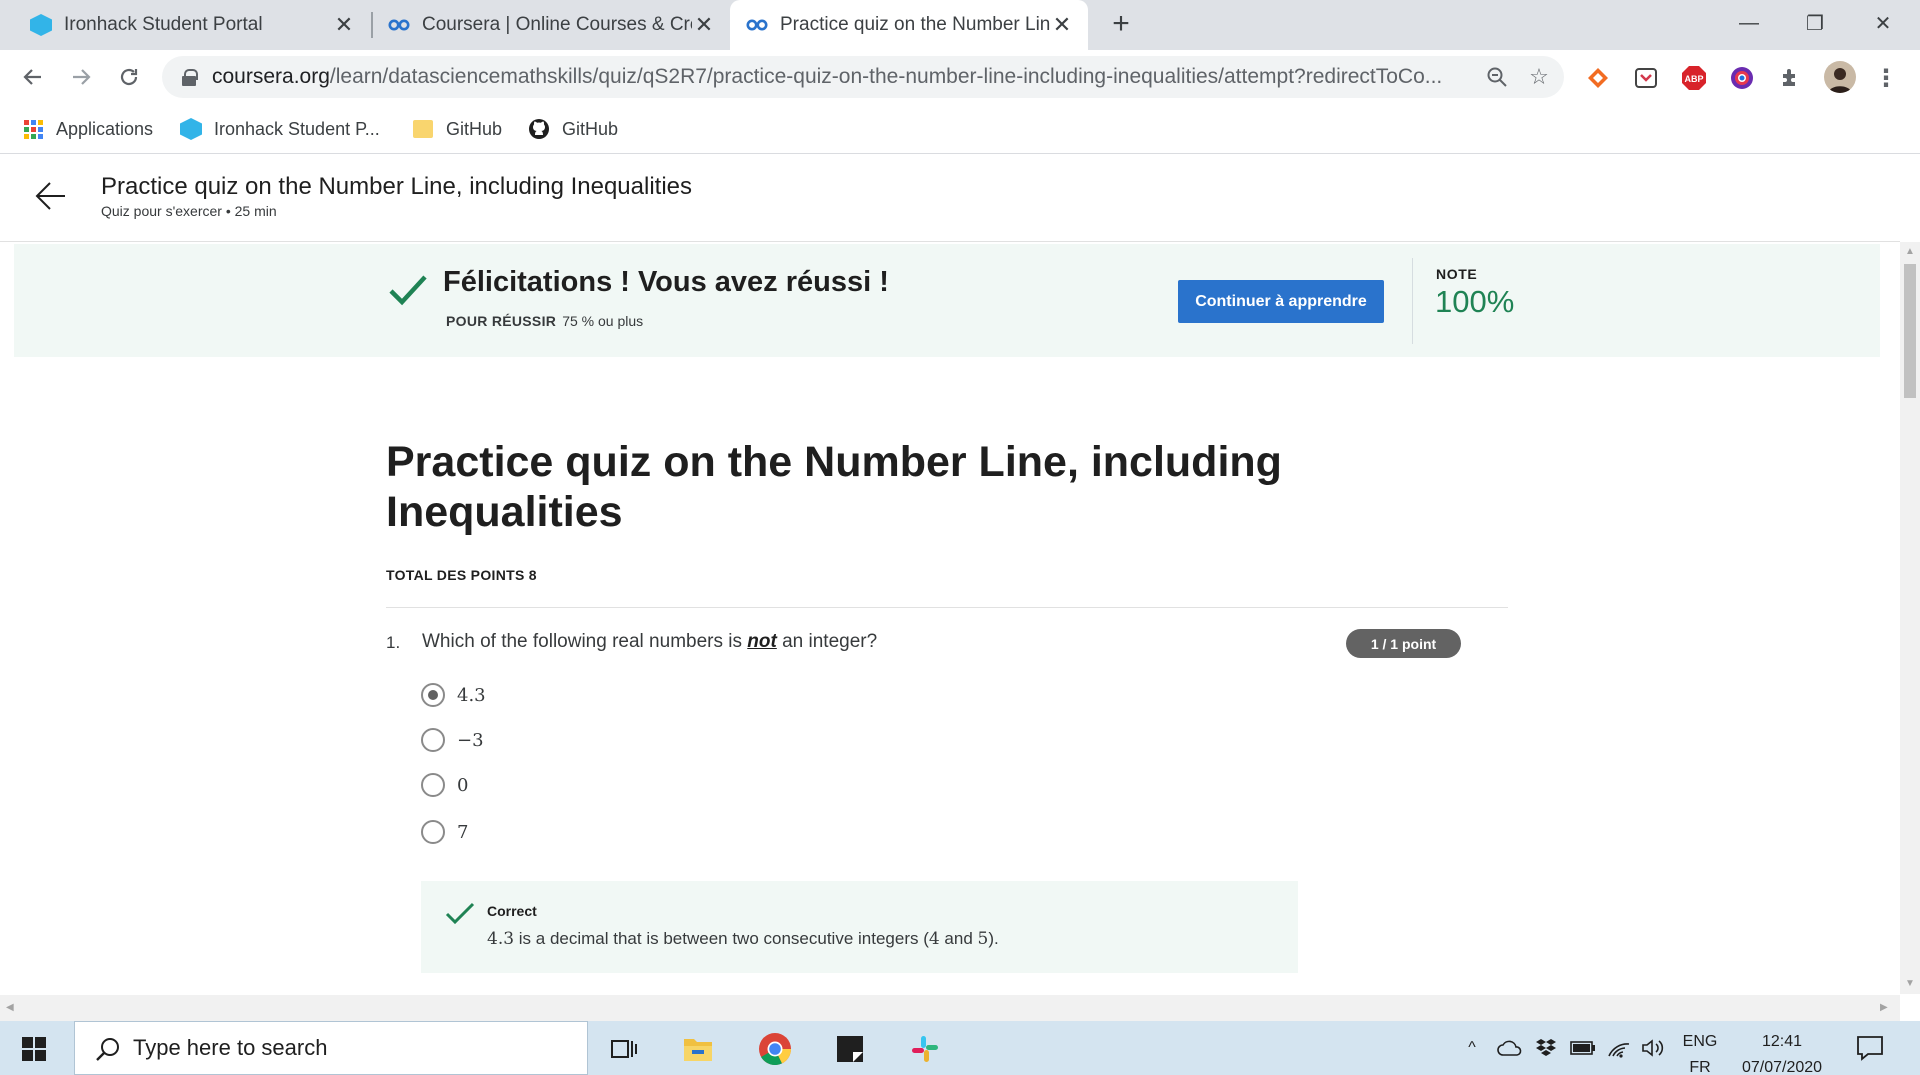  What do you see at coordinates (1840, 77) in the screenshot?
I see `profile-avatar` at bounding box center [1840, 77].